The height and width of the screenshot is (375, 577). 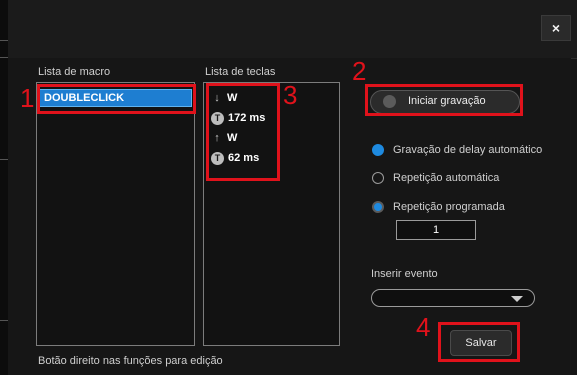 What do you see at coordinates (378, 178) in the screenshot?
I see `radio-auto-repeat` at bounding box center [378, 178].